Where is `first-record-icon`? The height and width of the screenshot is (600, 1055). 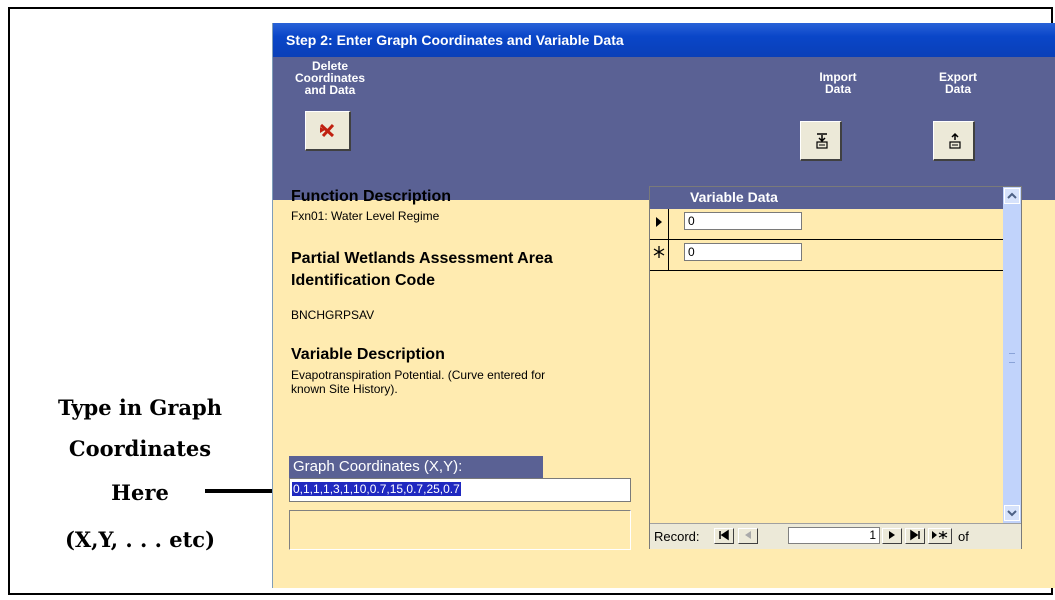 first-record-icon is located at coordinates (724, 535).